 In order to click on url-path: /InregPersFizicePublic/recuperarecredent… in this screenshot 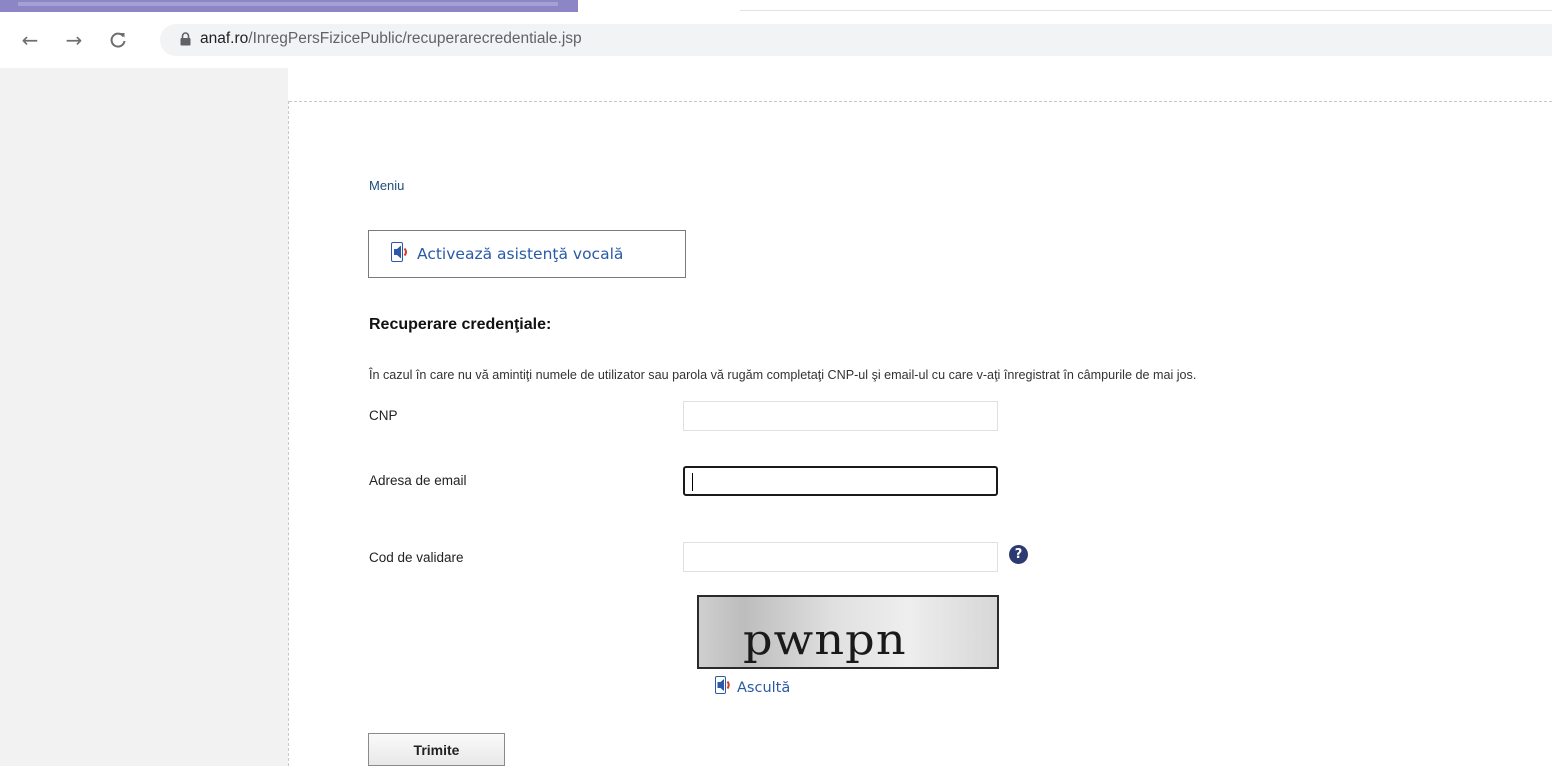, I will do `click(415, 38)`.